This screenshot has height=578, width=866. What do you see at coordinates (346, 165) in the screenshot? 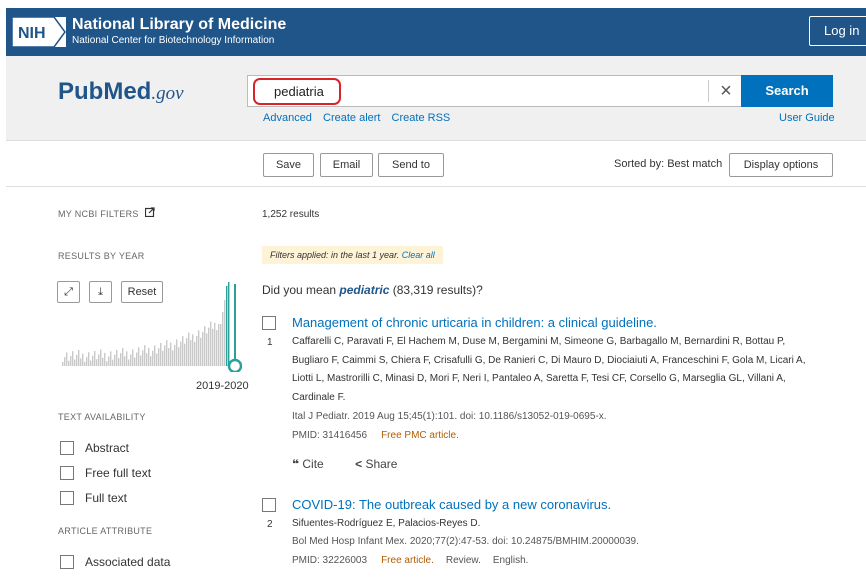
I see `email-button: Email` at bounding box center [346, 165].